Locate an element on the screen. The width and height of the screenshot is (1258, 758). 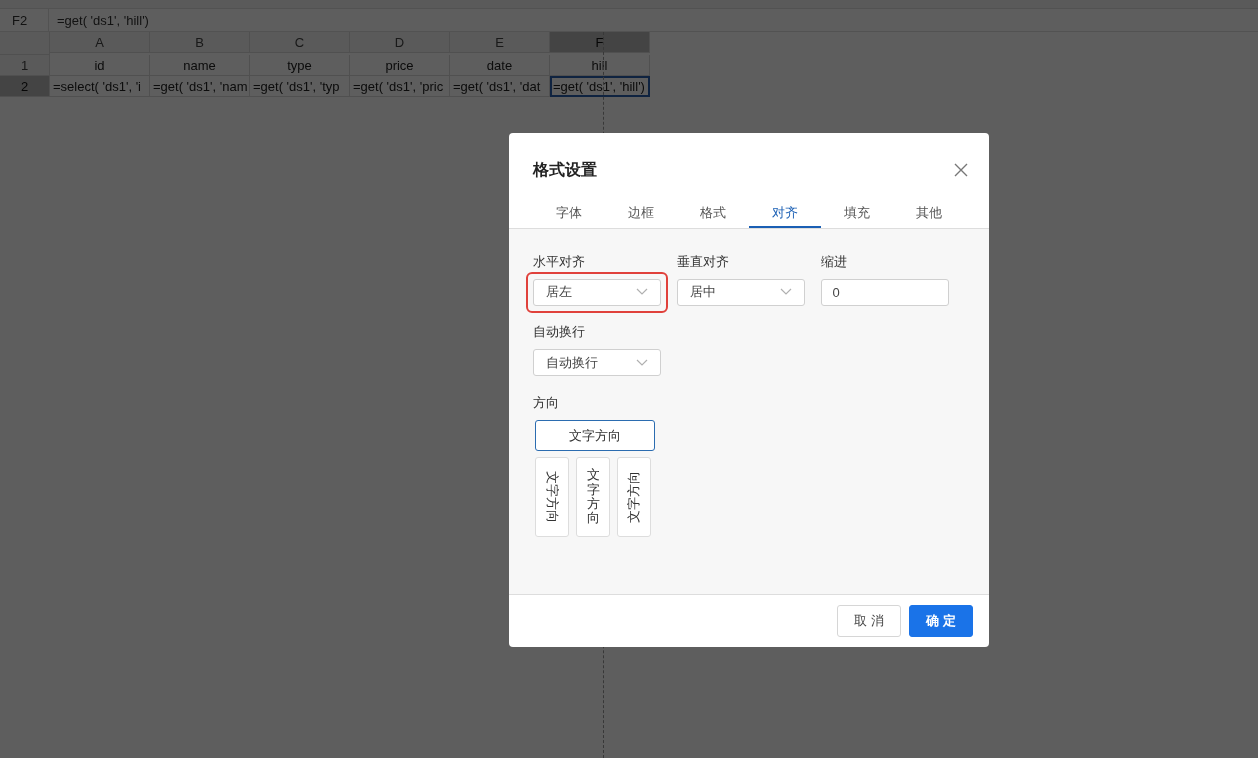
table-cell: =get( 'ds1', 'hill') is located at coordinates (600, 86).